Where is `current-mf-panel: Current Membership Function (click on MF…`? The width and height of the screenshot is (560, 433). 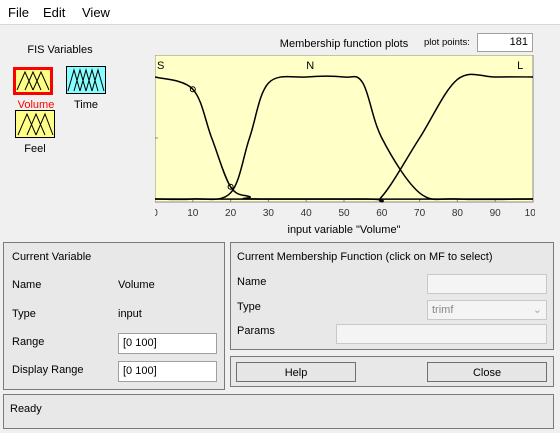
current-mf-panel: Current Membership Function (click on MF… is located at coordinates (392, 296).